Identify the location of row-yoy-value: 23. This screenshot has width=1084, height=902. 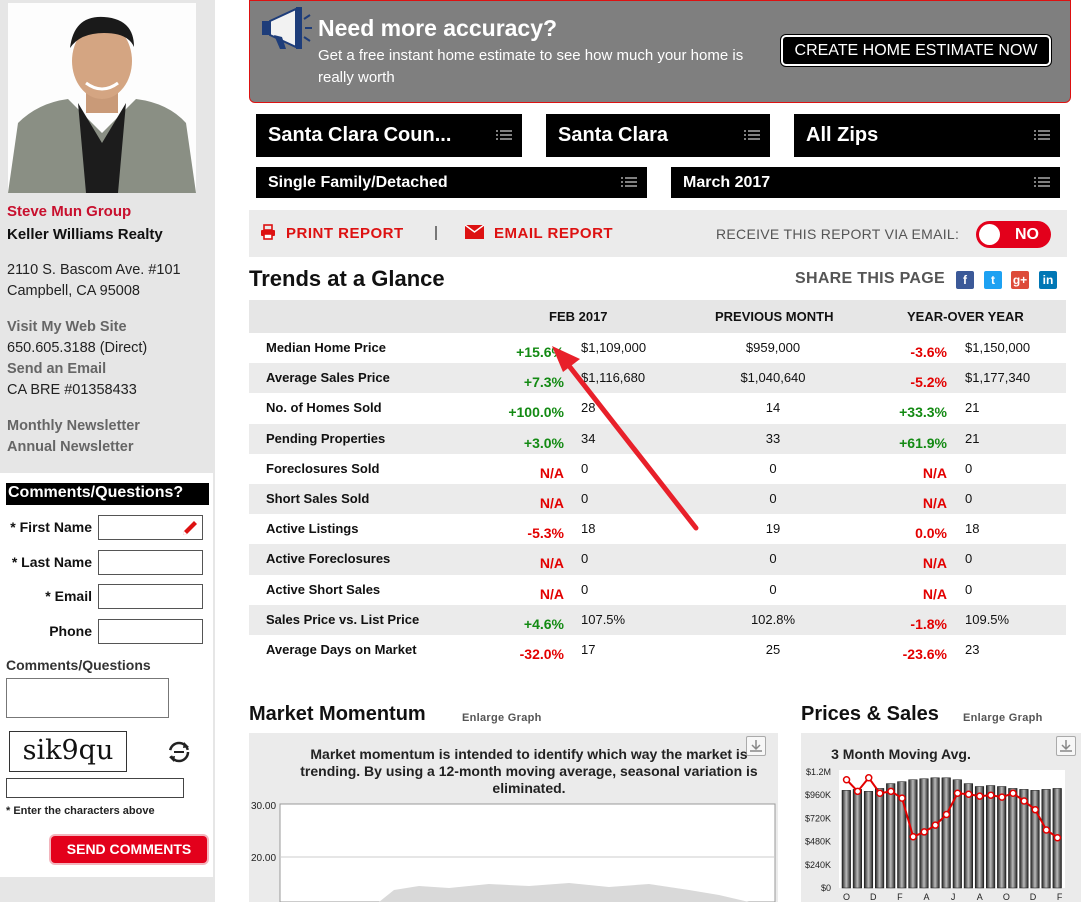
(972, 649).